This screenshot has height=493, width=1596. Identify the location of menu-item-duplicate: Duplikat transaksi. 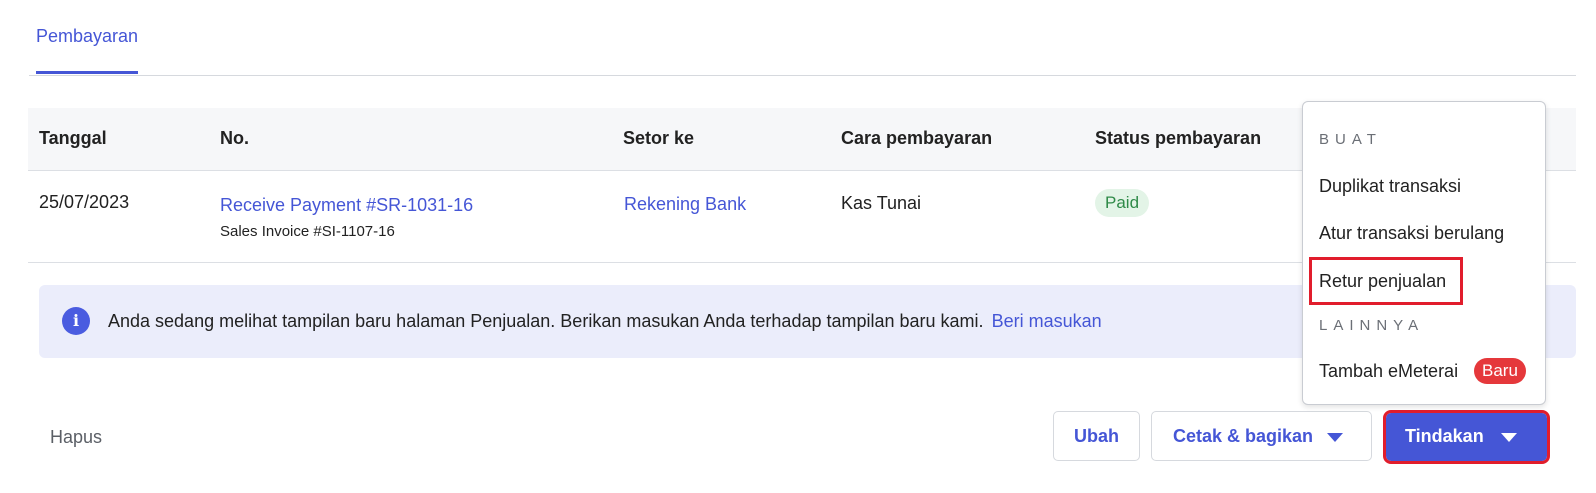
(1390, 186).